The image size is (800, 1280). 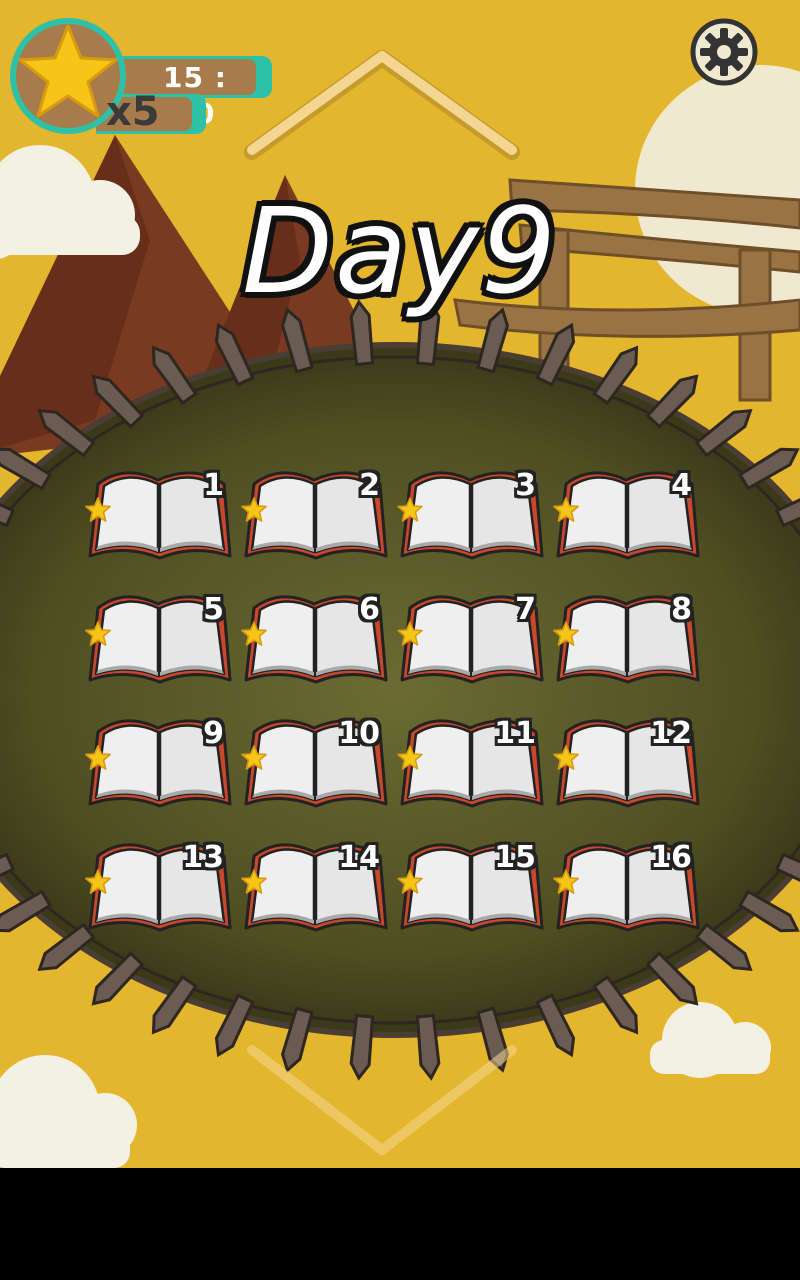 What do you see at coordinates (400, 1224) in the screenshot?
I see `bottom-bar` at bounding box center [400, 1224].